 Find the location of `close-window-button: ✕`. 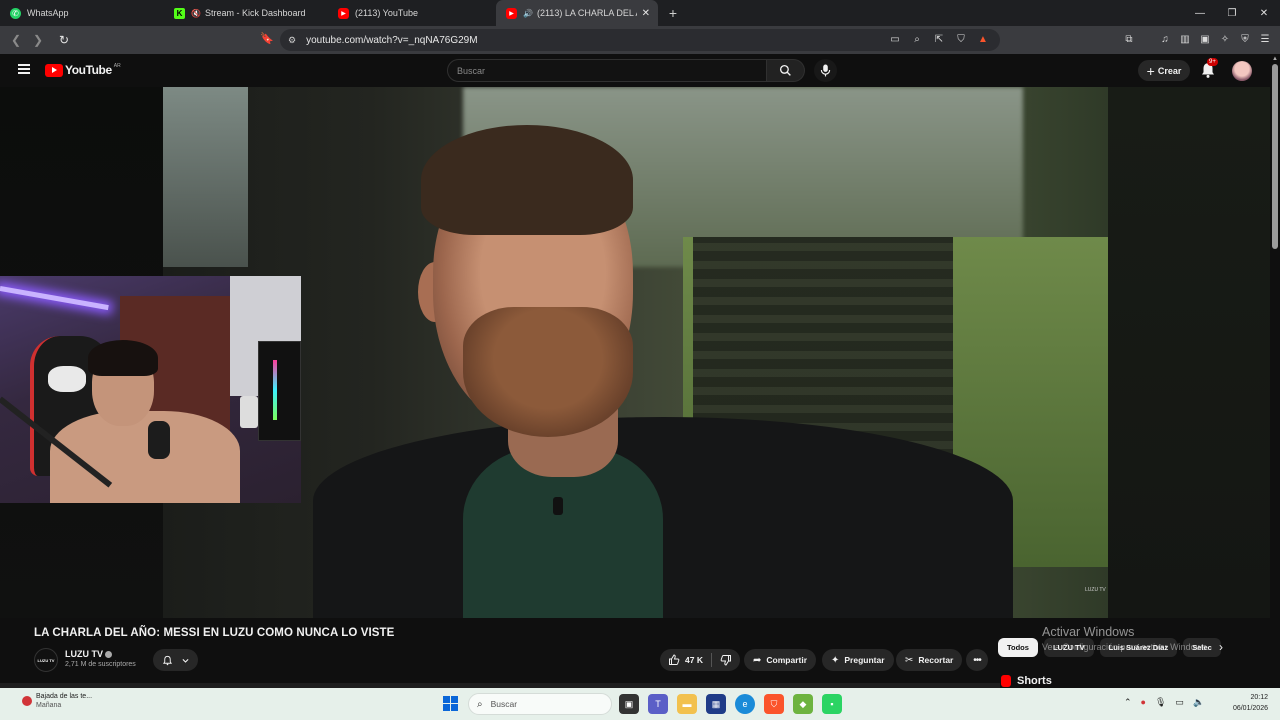

close-window-button: ✕ is located at coordinates (1264, 13).